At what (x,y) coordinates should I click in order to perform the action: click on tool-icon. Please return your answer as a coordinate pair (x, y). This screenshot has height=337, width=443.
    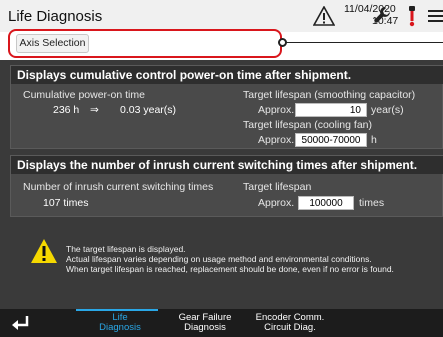
    Looking at the image, I should click on (412, 16).